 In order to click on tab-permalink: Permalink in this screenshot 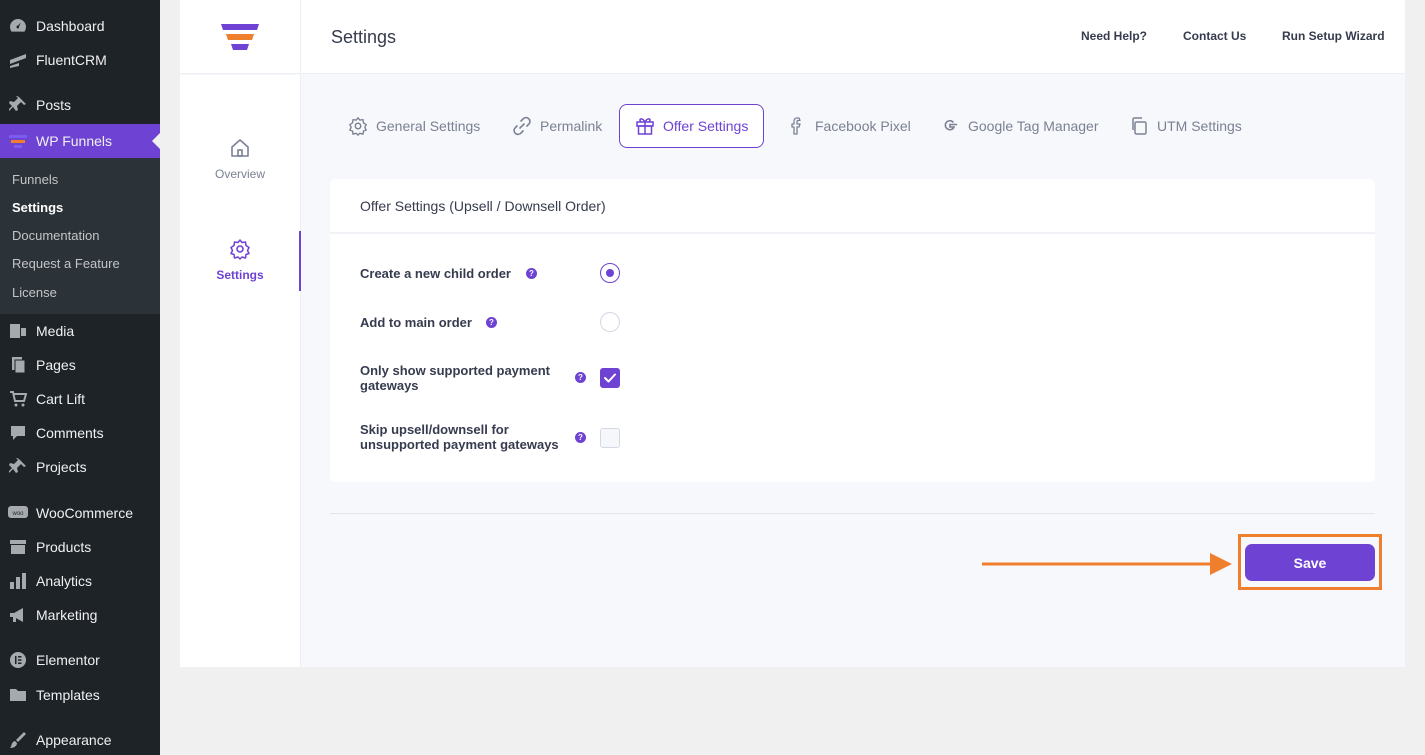, I will do `click(557, 126)`.